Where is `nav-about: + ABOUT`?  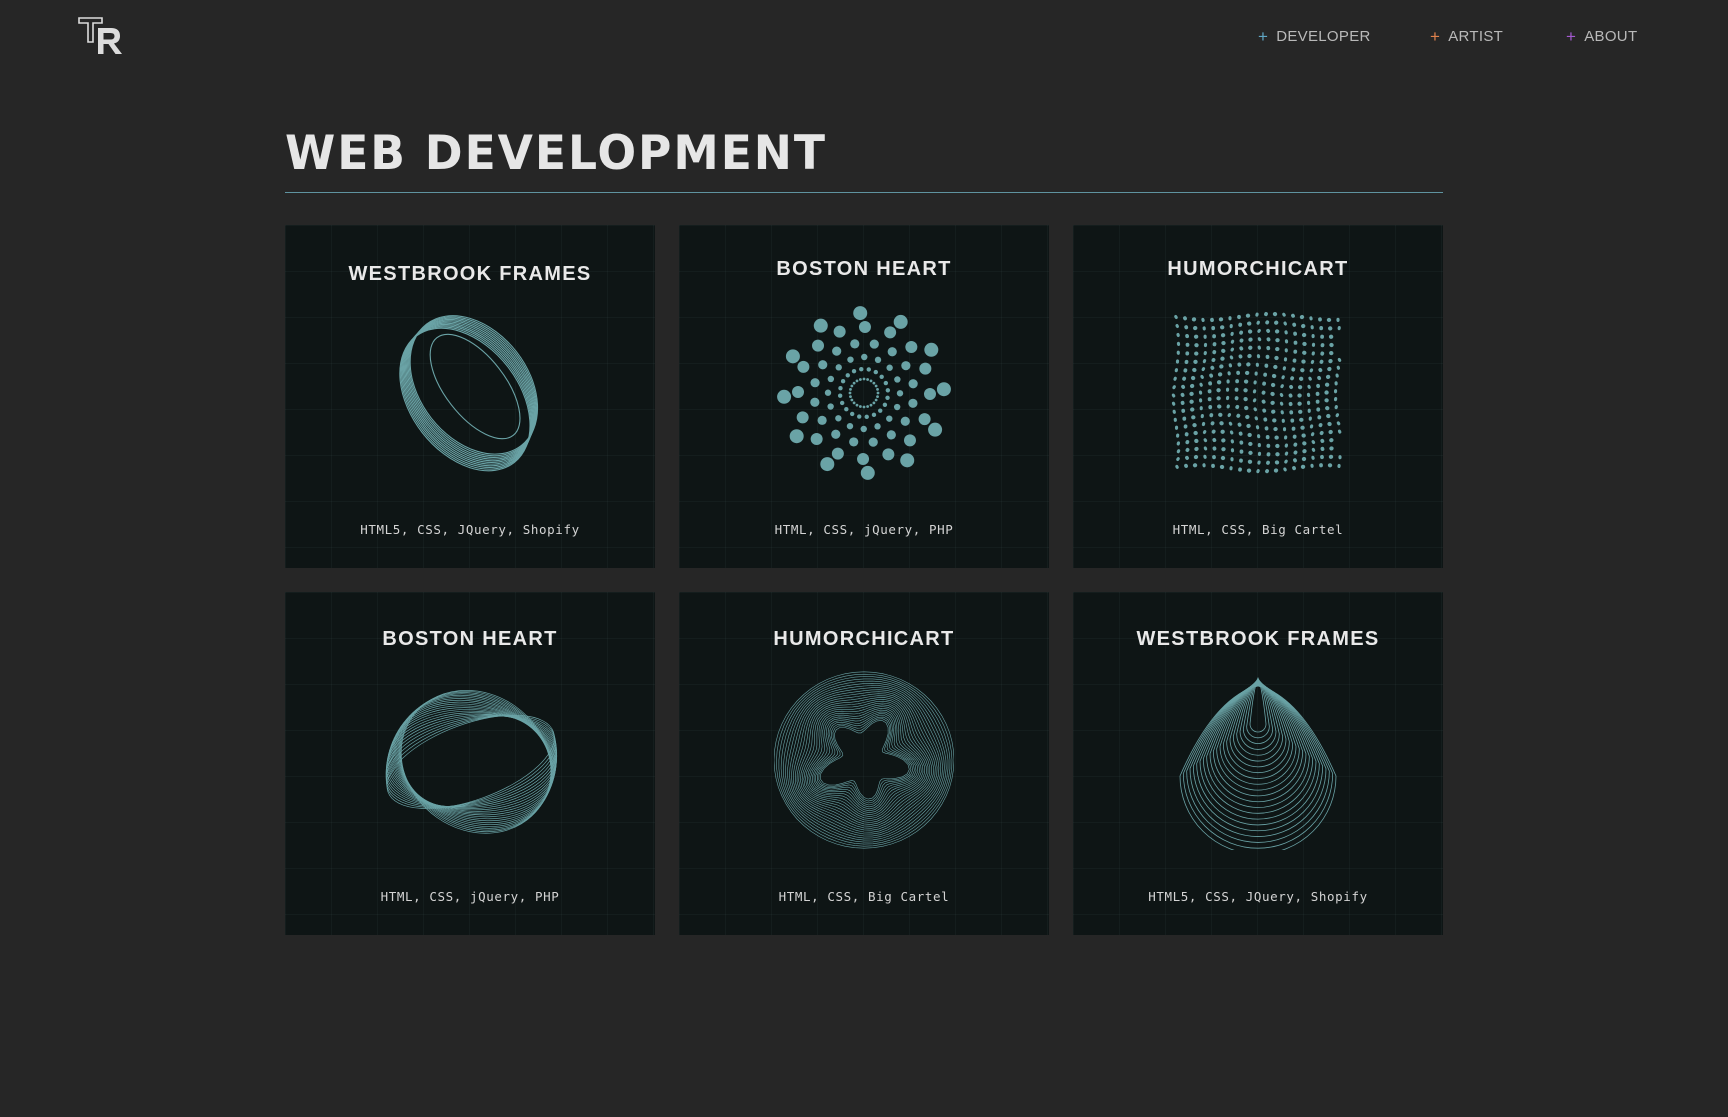 nav-about: + ABOUT is located at coordinates (1601, 36).